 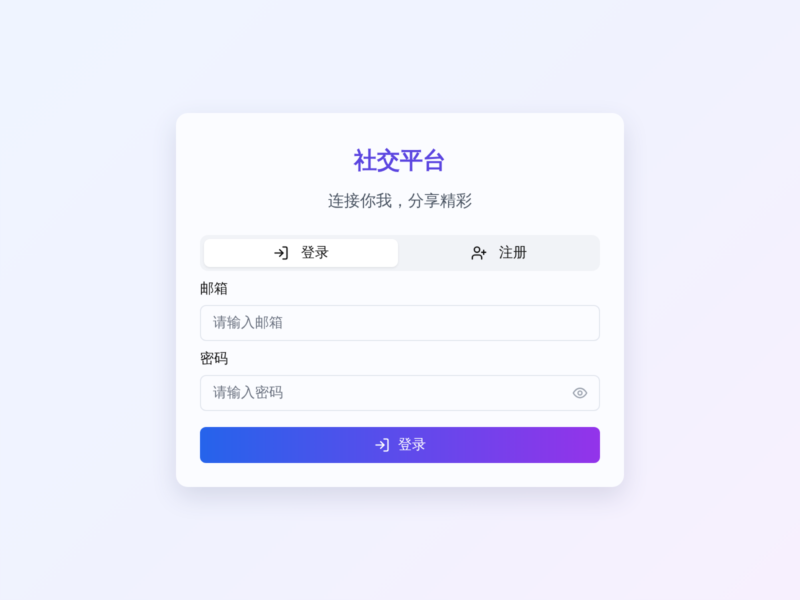 What do you see at coordinates (399, 161) in the screenshot?
I see `app-title: 社交平台` at bounding box center [399, 161].